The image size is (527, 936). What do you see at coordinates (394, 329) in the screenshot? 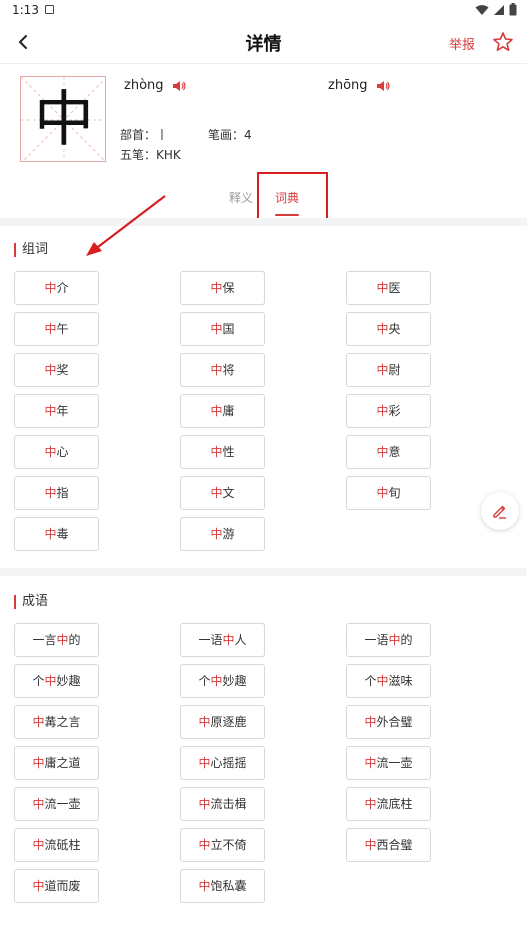
I see `word-text: 央` at bounding box center [394, 329].